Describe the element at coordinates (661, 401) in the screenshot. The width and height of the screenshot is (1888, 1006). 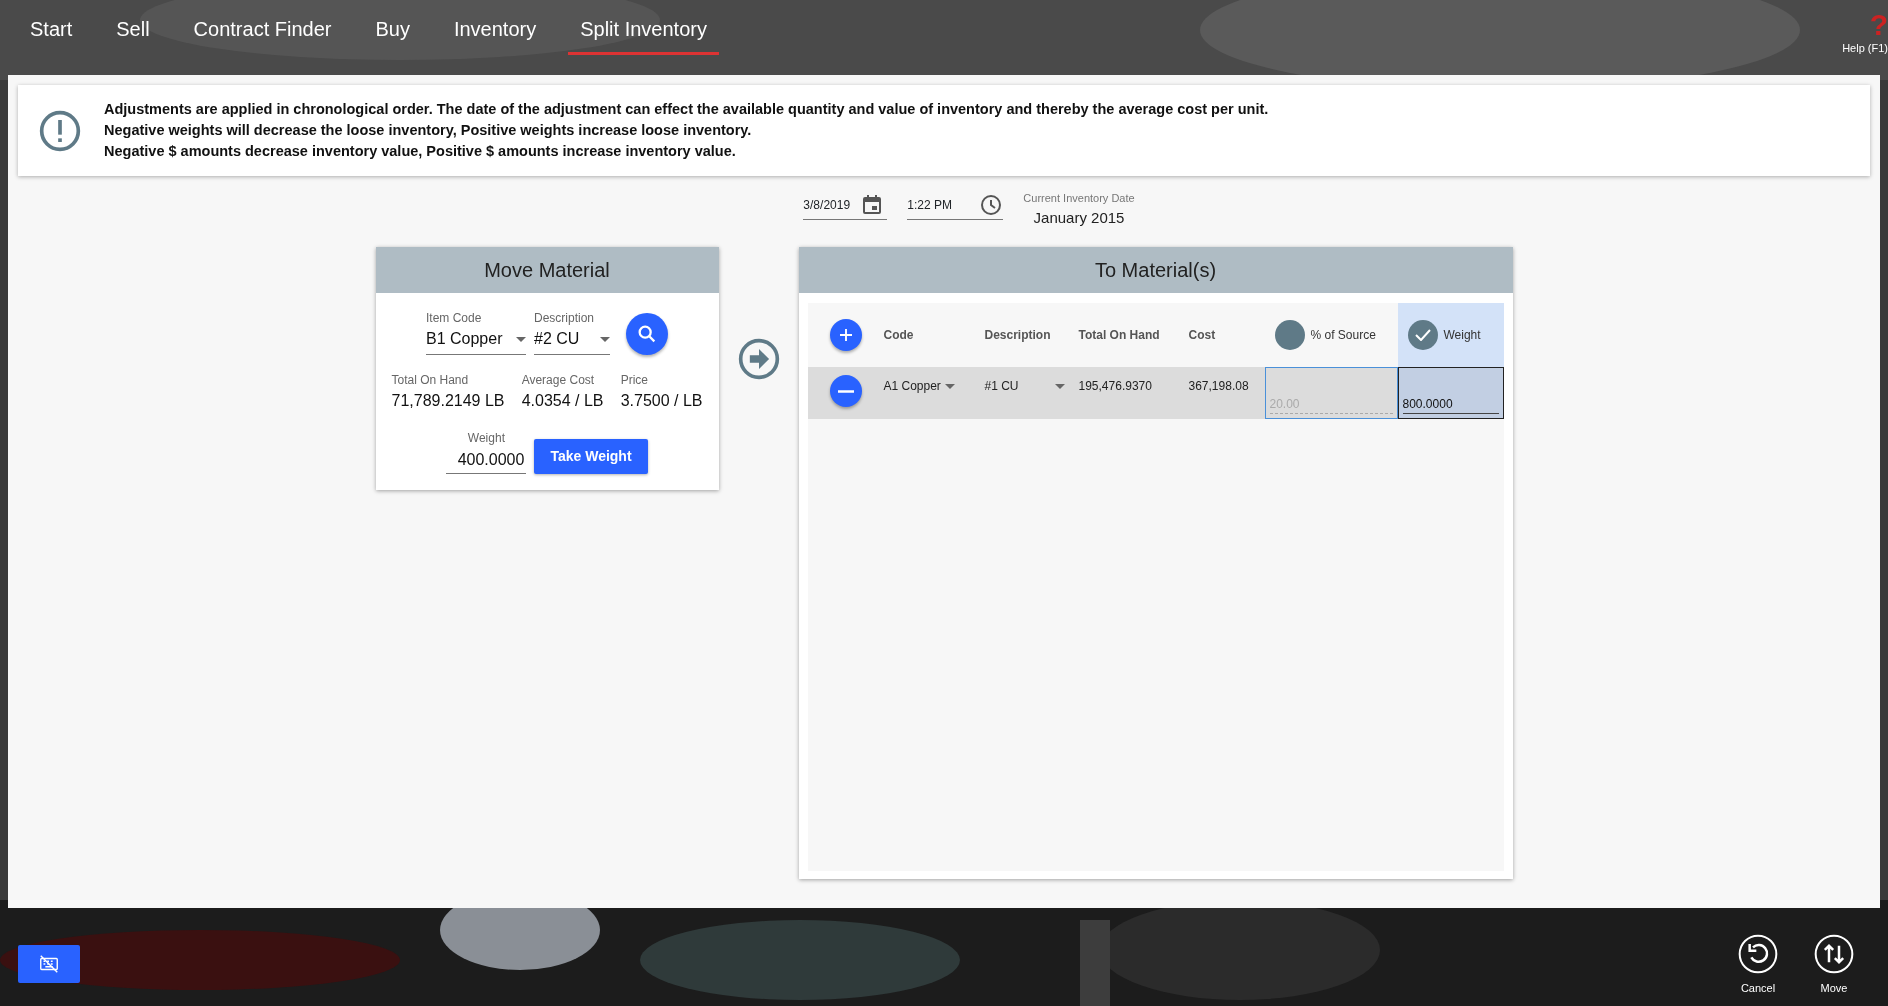
I see `stat-value: 3.7500 / LB` at that location.